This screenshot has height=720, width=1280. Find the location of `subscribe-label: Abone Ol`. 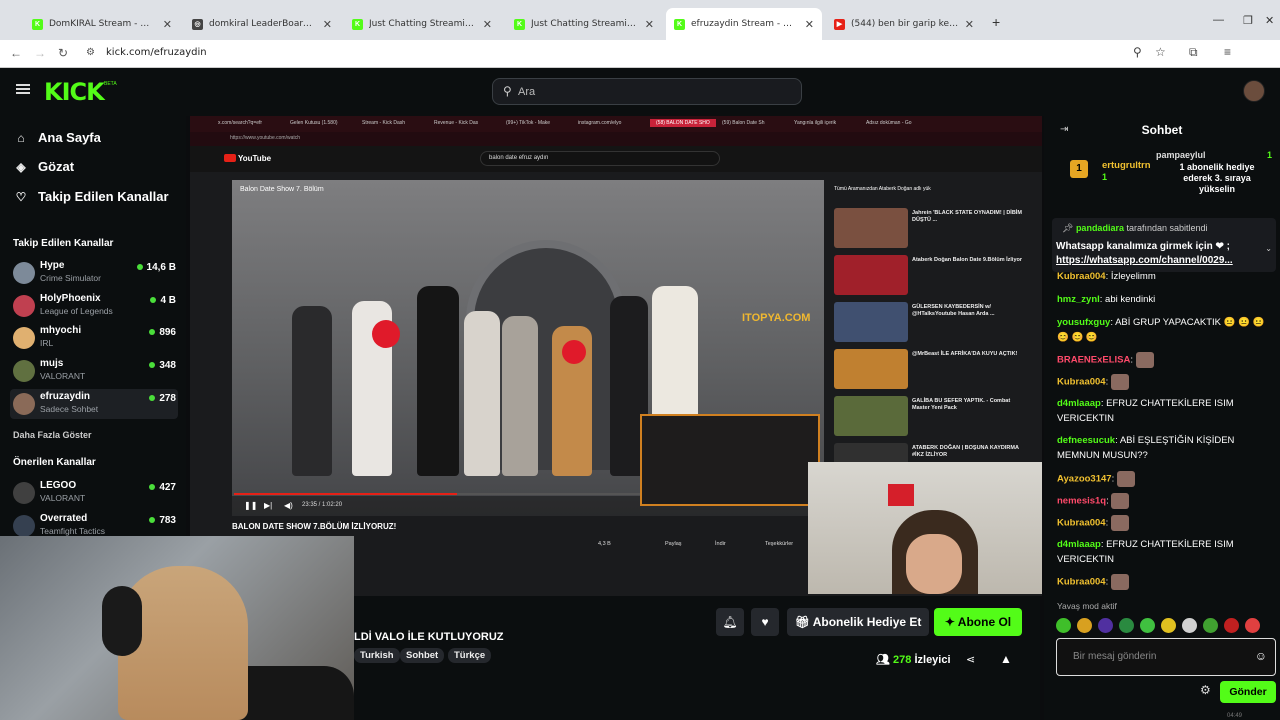

subscribe-label: Abone Ol is located at coordinates (984, 622).